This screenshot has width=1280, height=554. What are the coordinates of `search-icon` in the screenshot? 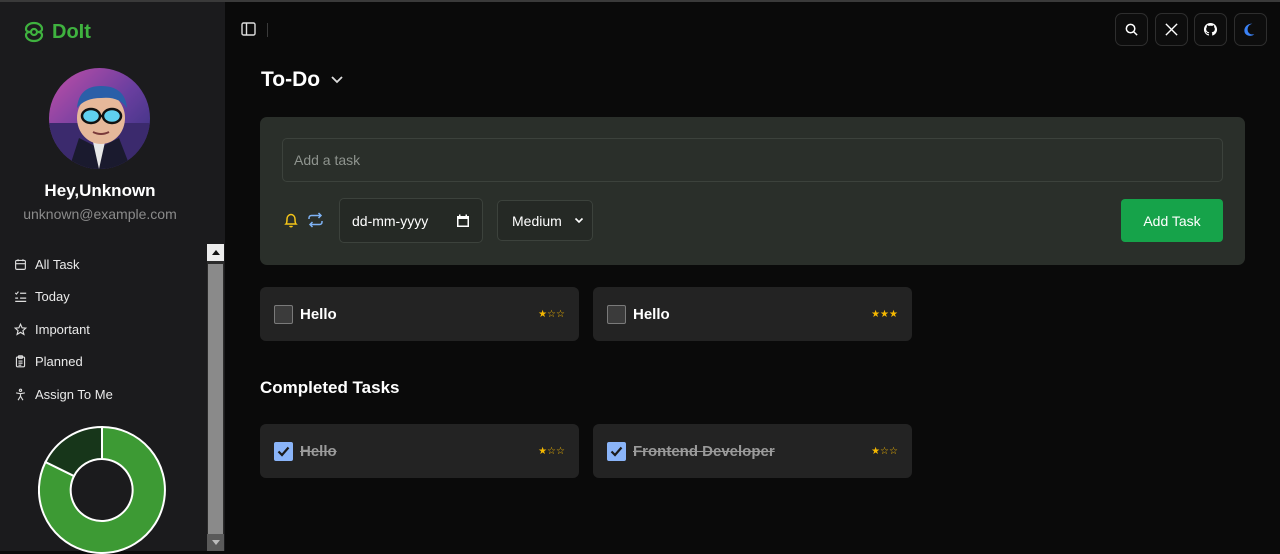 It's located at (1131, 29).